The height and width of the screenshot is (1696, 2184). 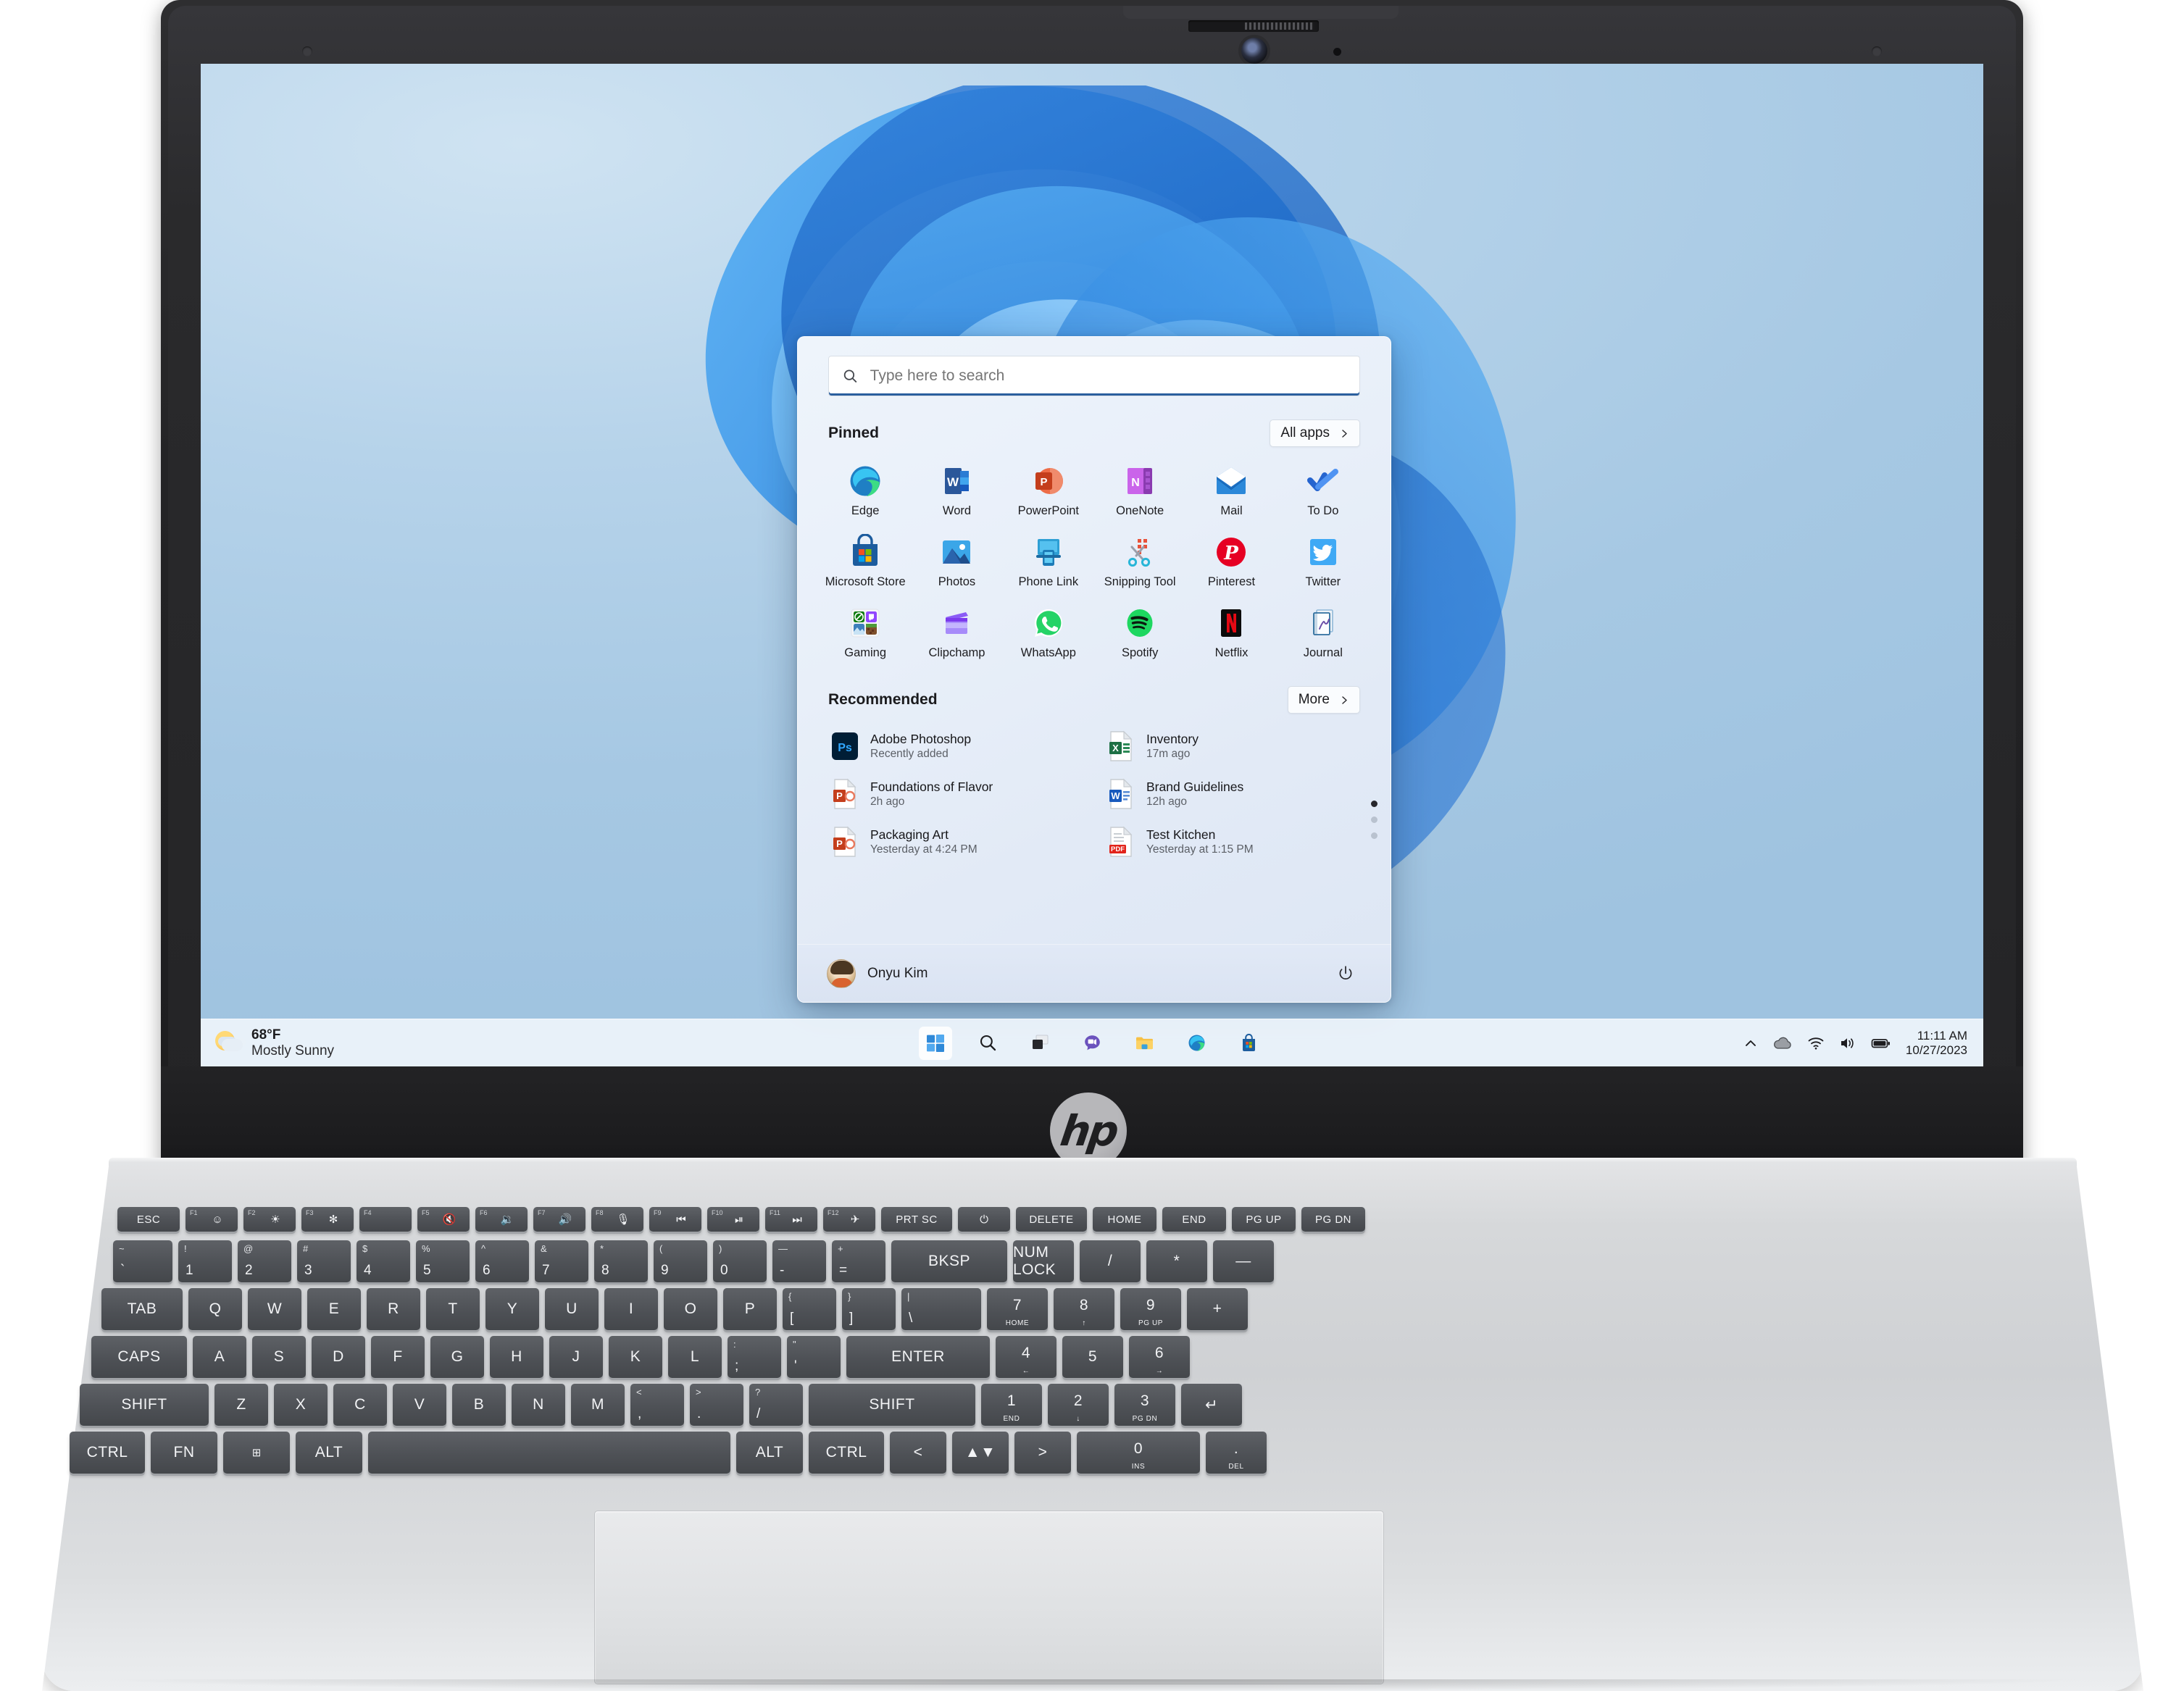 What do you see at coordinates (1042, 1453) in the screenshot?
I see `key--: >` at bounding box center [1042, 1453].